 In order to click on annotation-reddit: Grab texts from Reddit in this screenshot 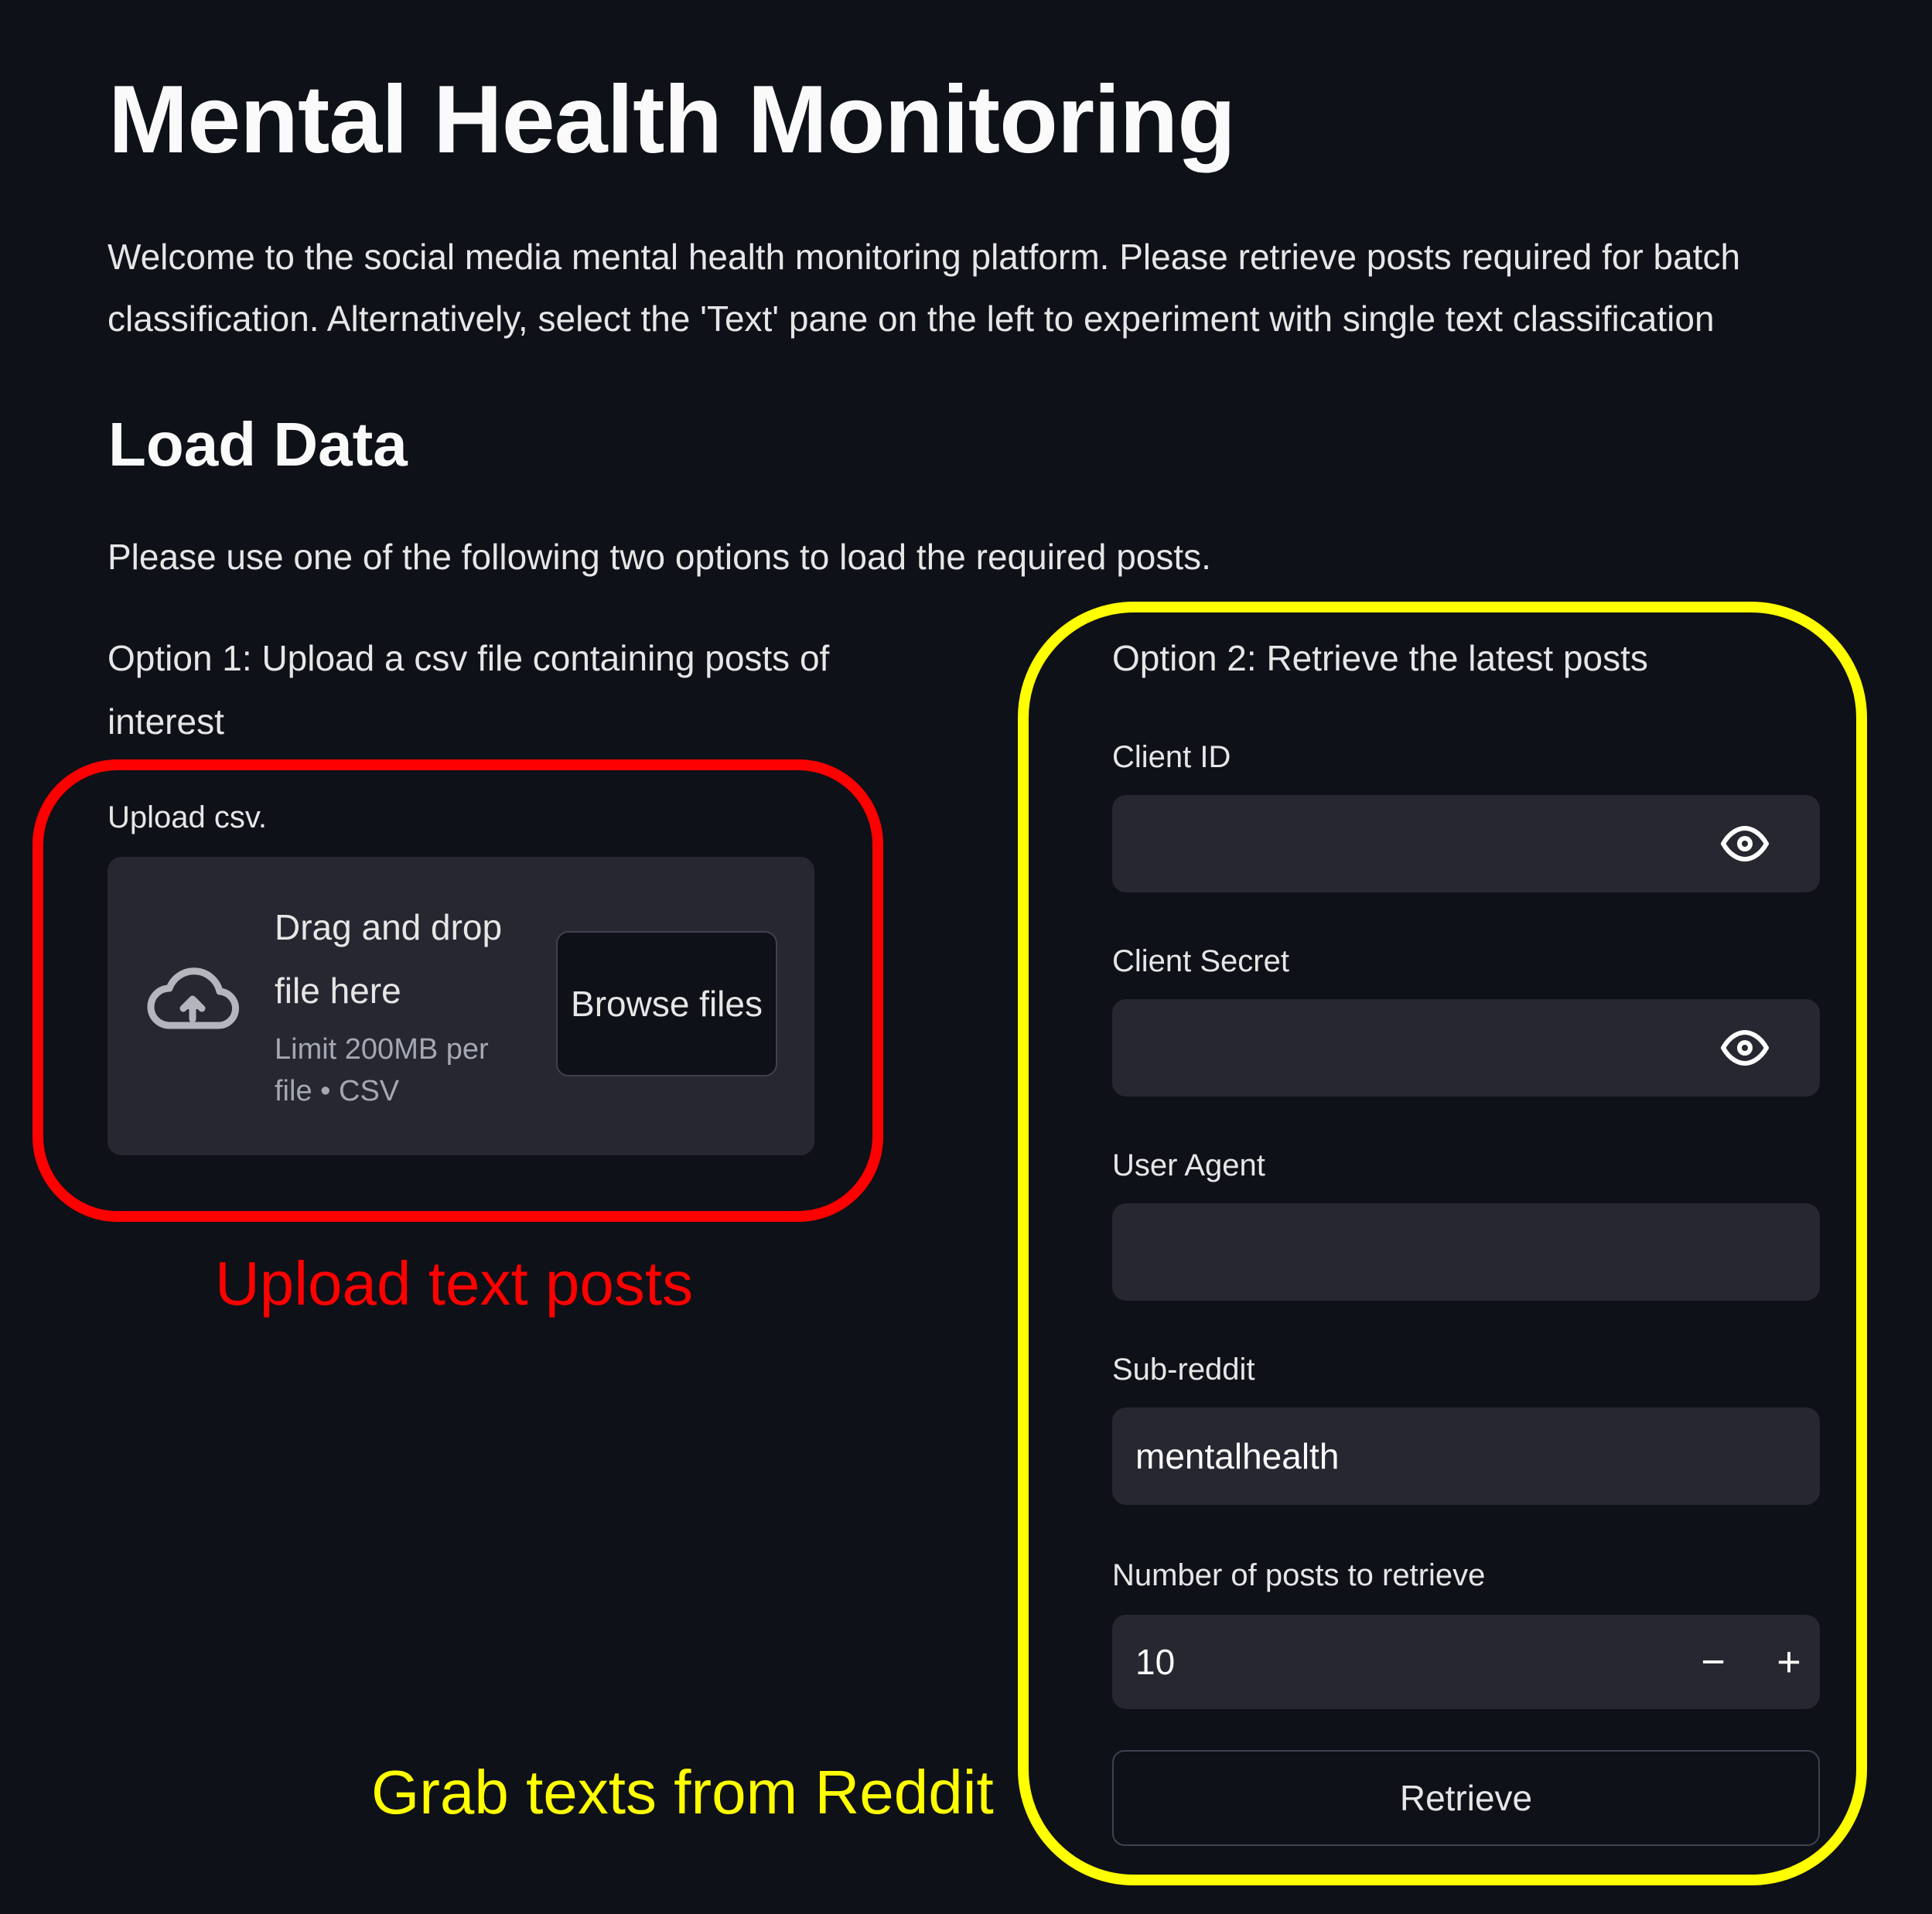, I will do `click(682, 1792)`.